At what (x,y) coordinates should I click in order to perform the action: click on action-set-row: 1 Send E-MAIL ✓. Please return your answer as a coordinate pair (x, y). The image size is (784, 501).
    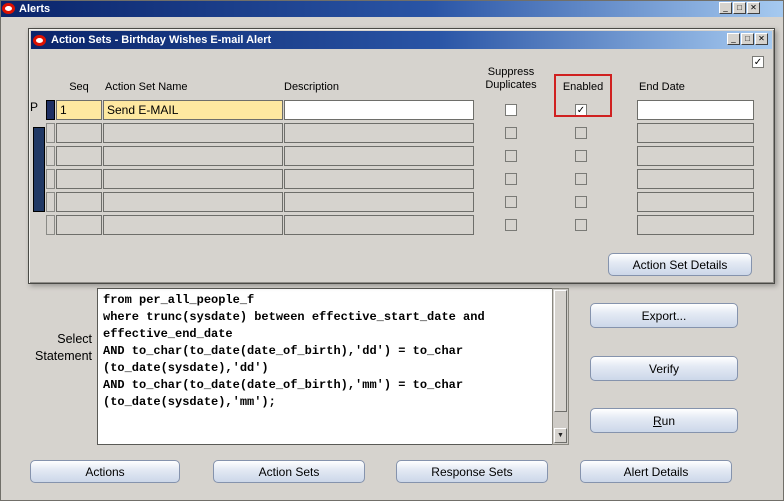
    Looking at the image, I should click on (401, 110).